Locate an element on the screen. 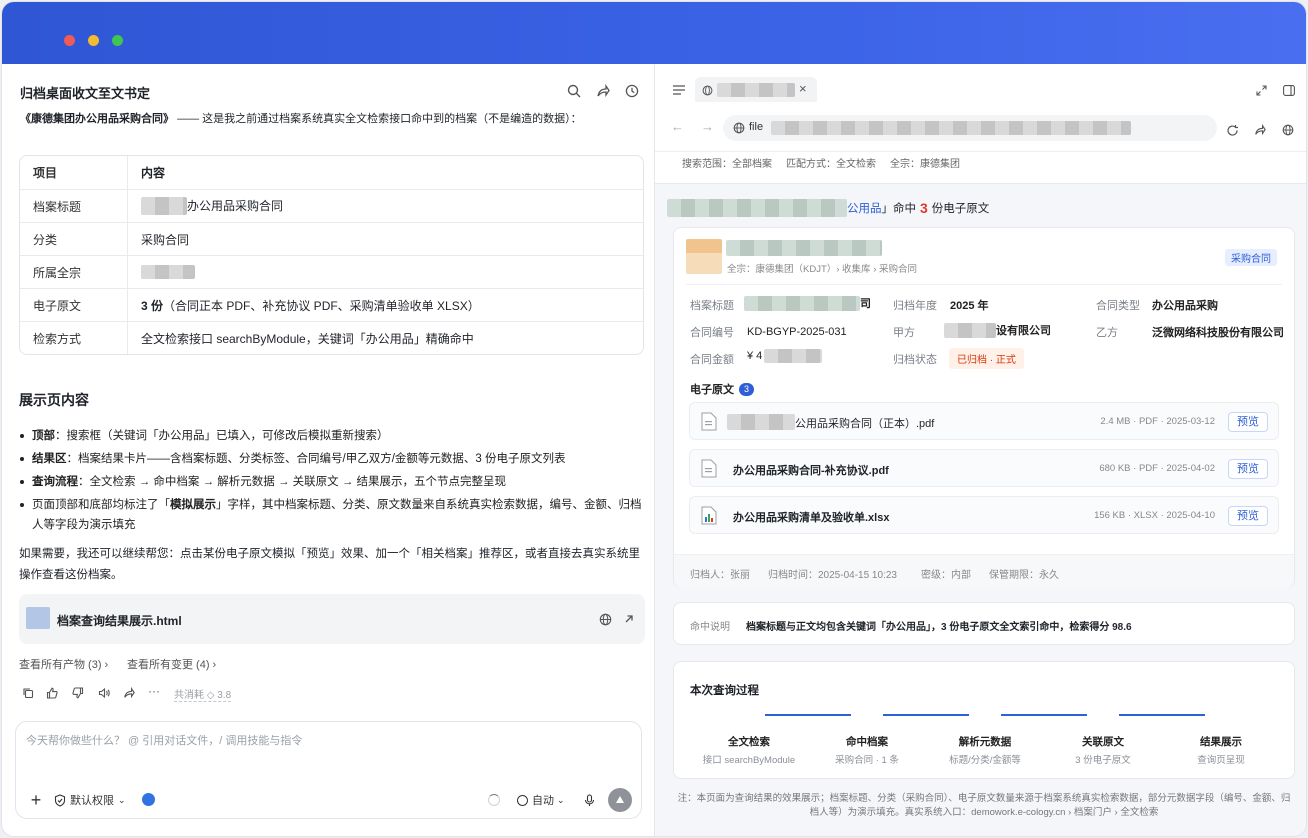 This screenshot has height=838, width=1308. open-external-icon is located at coordinates (629, 619).